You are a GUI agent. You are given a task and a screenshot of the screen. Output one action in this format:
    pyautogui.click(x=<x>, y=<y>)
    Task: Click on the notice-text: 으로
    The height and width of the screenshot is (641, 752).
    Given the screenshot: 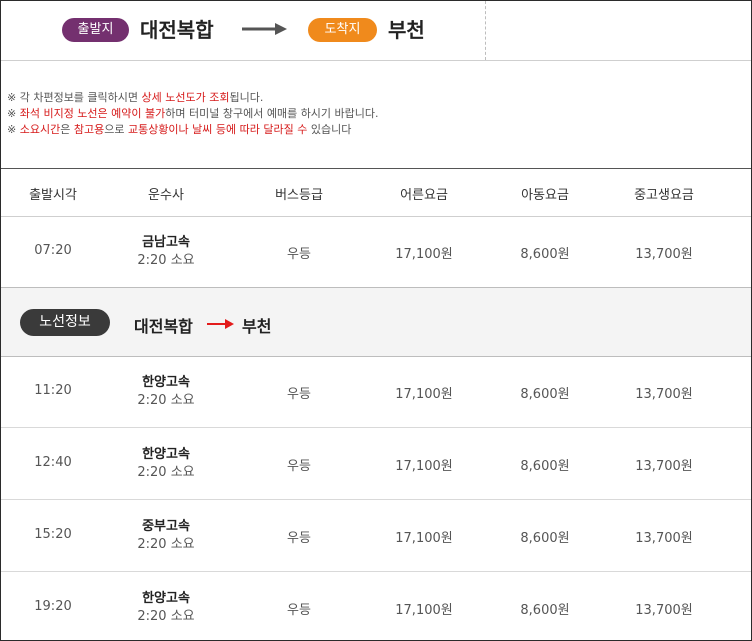 What is the action you would take?
    pyautogui.click(x=116, y=129)
    